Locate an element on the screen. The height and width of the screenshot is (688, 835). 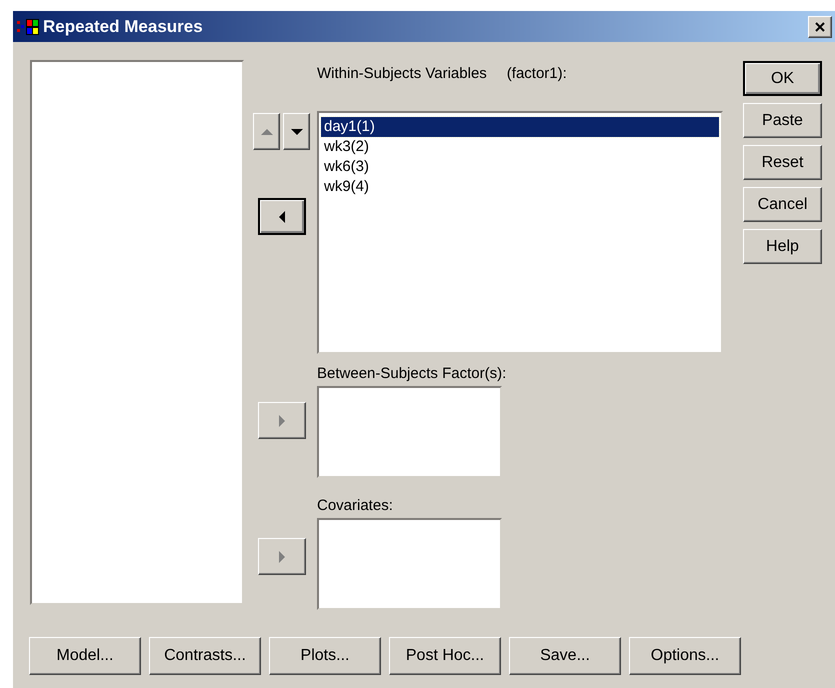
dialog-button: Reset is located at coordinates (782, 162).